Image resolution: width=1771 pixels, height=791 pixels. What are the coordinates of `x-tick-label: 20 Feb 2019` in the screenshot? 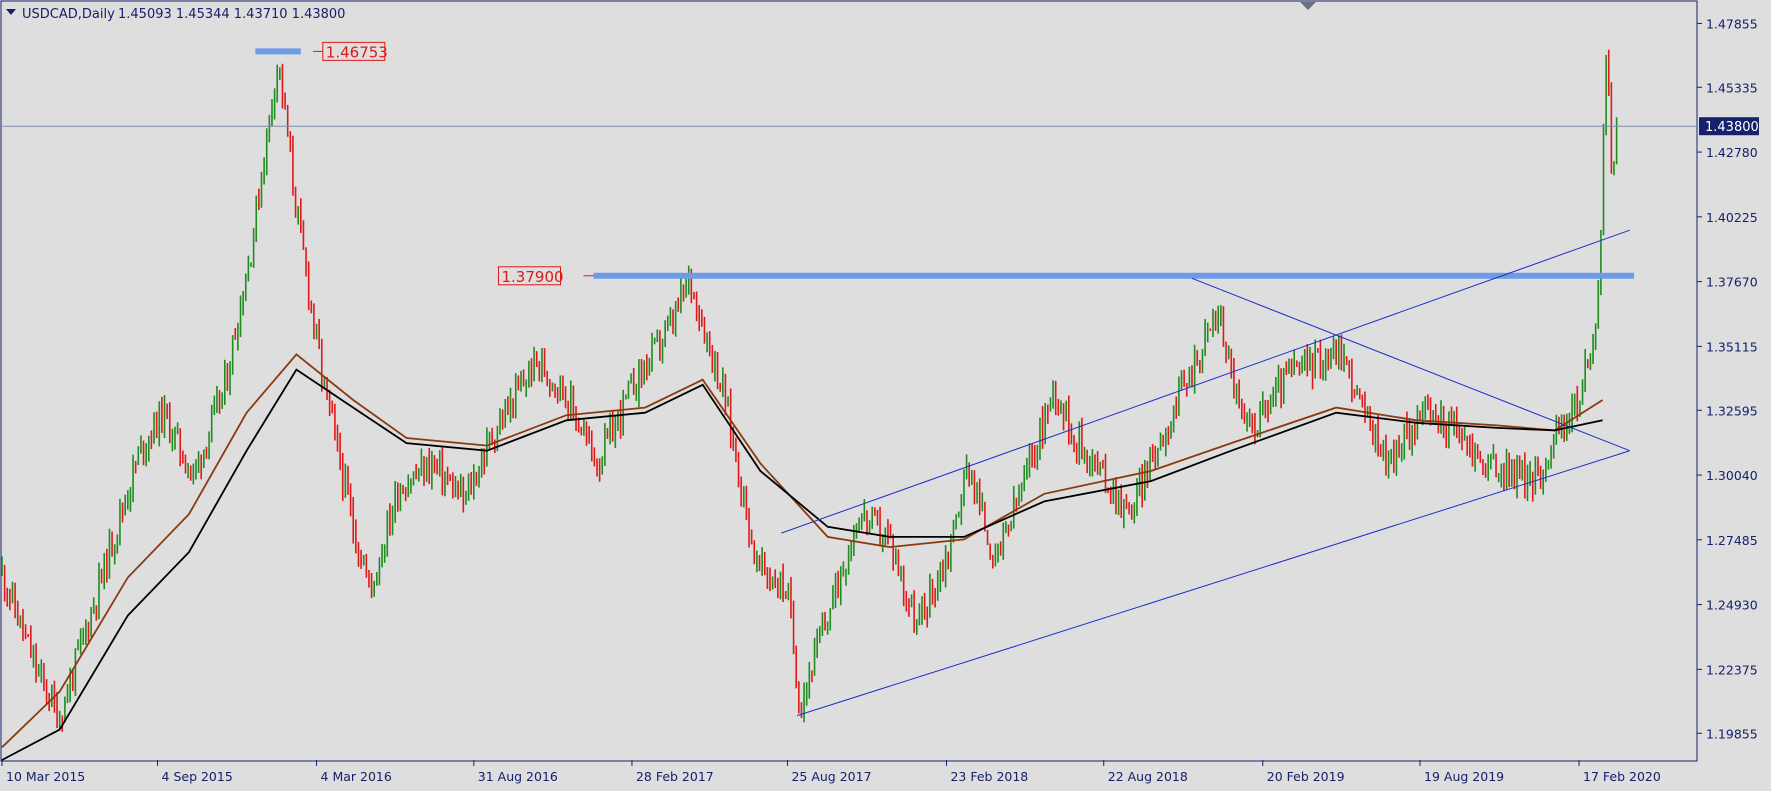 It's located at (1306, 776).